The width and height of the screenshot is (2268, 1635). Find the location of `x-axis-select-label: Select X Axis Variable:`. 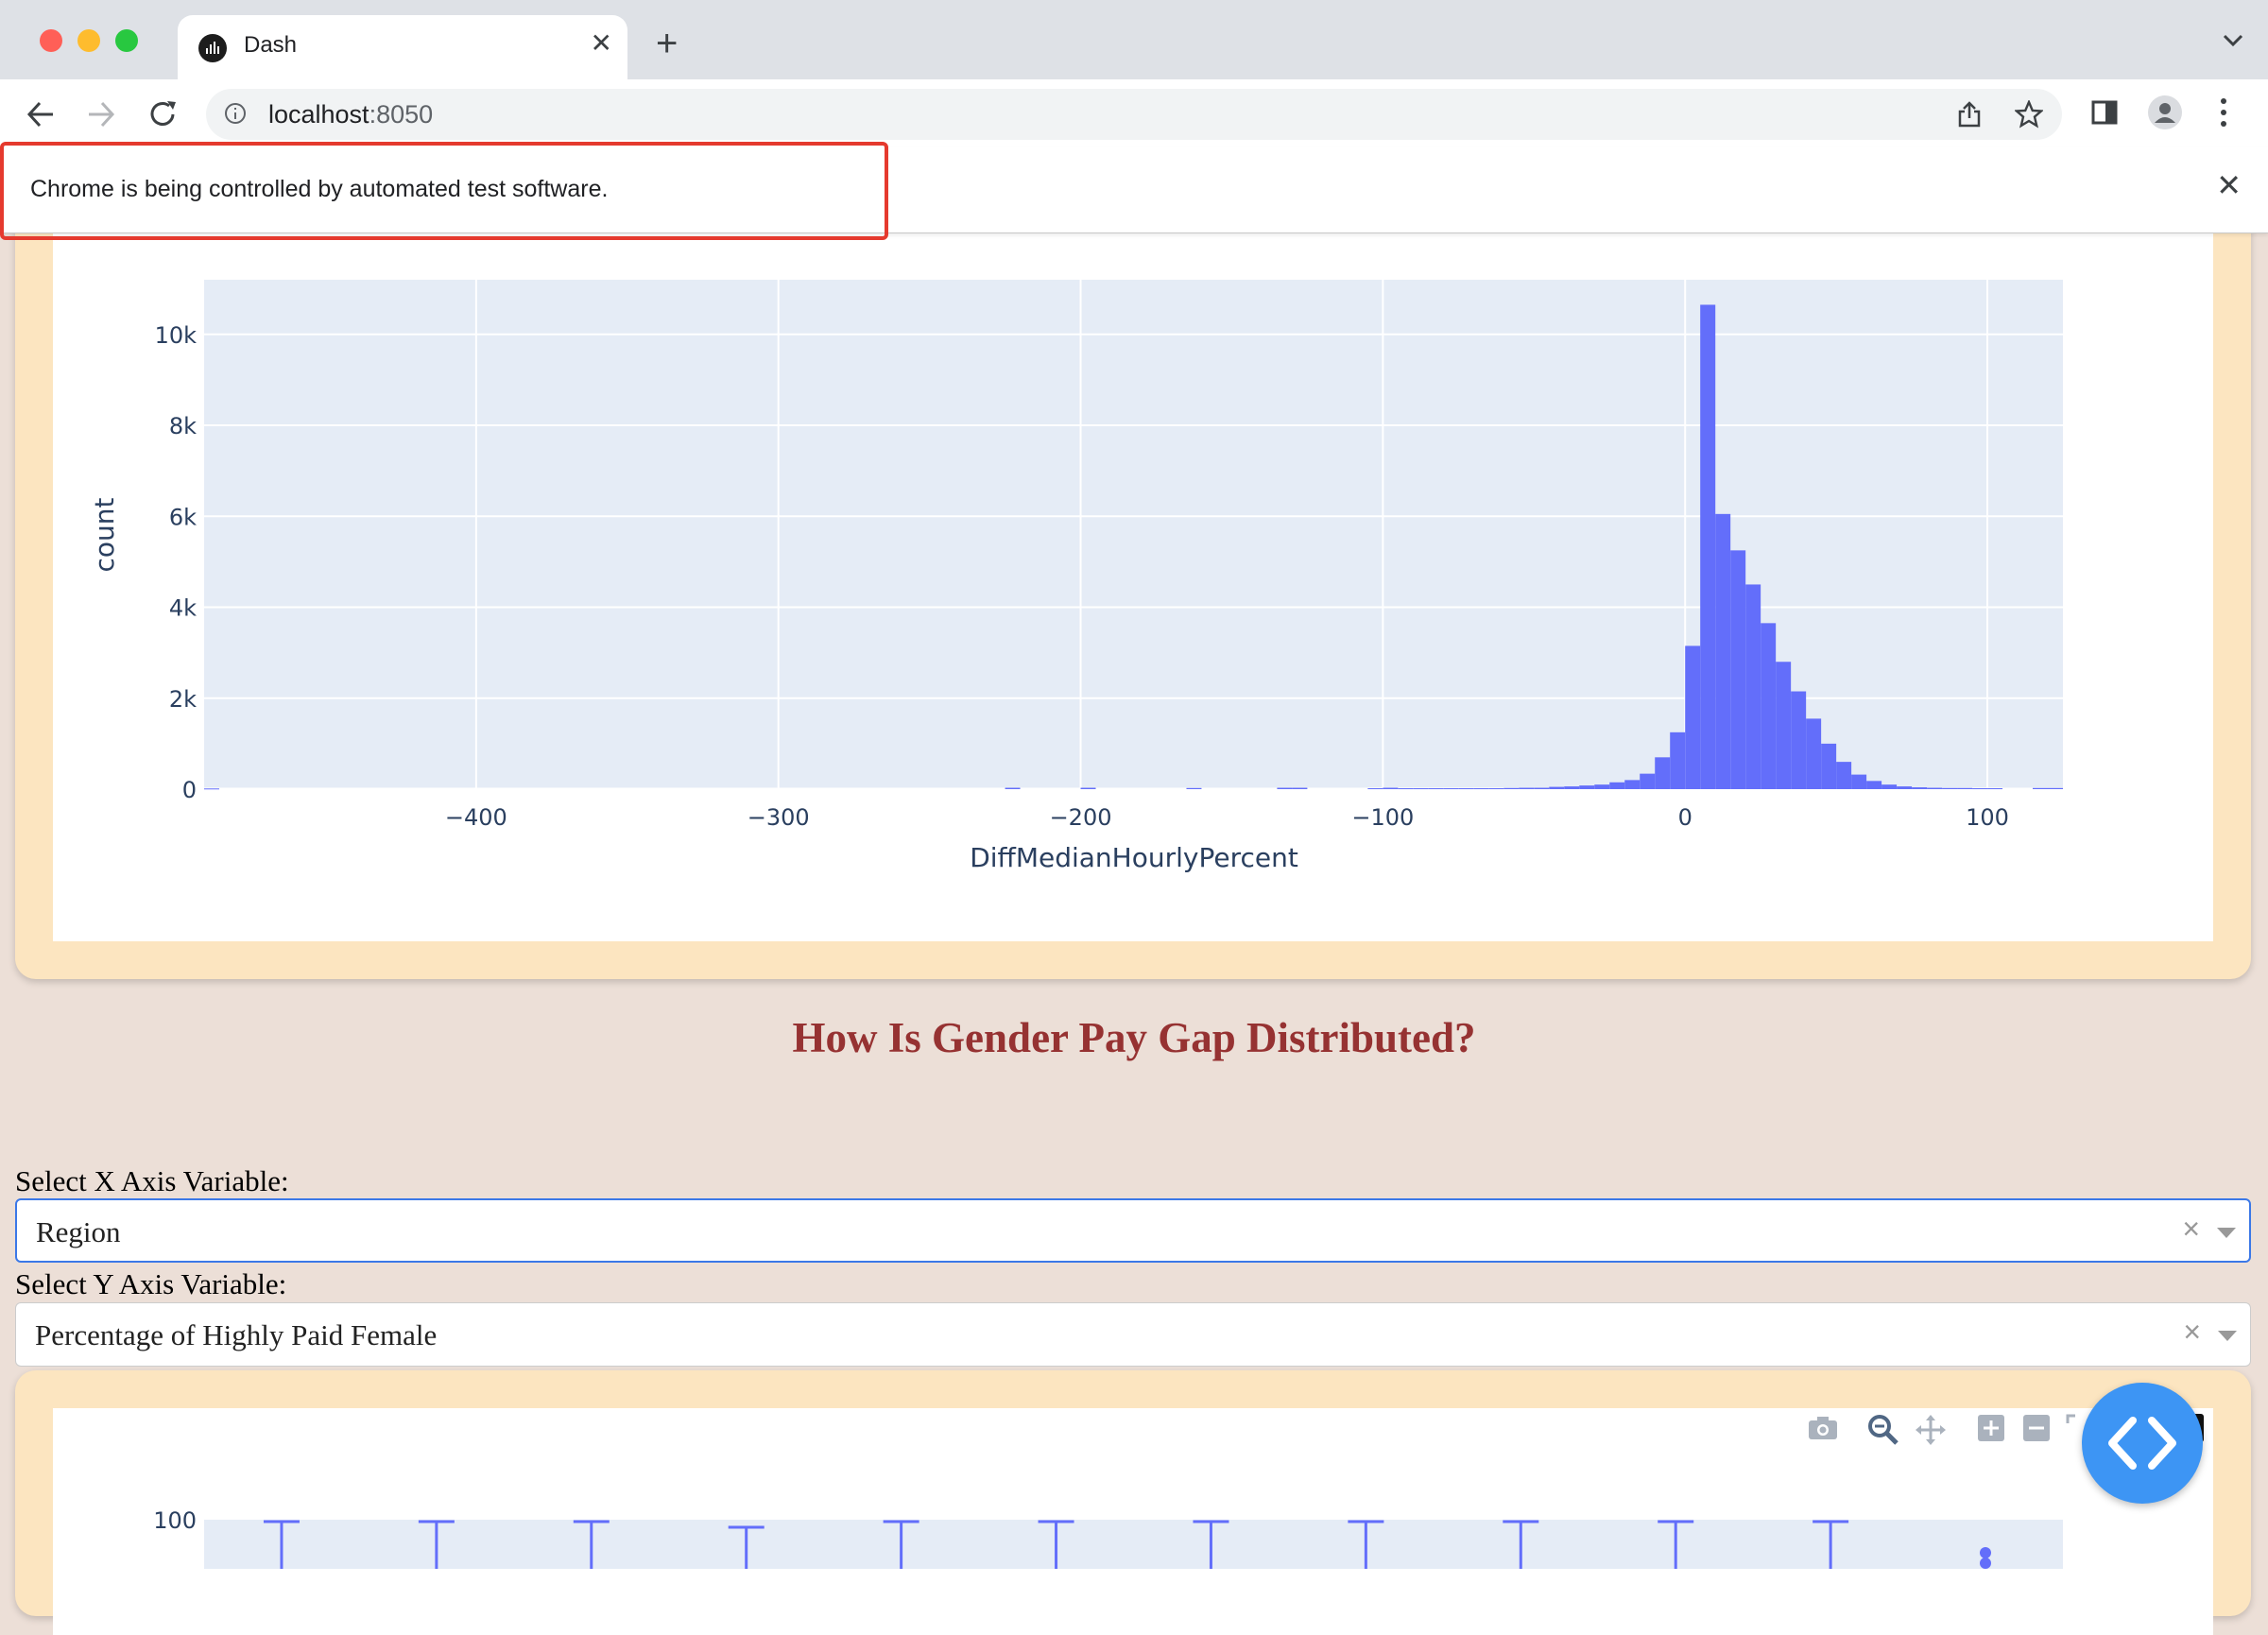

x-axis-select-label: Select X Axis Variable: is located at coordinates (152, 1180).